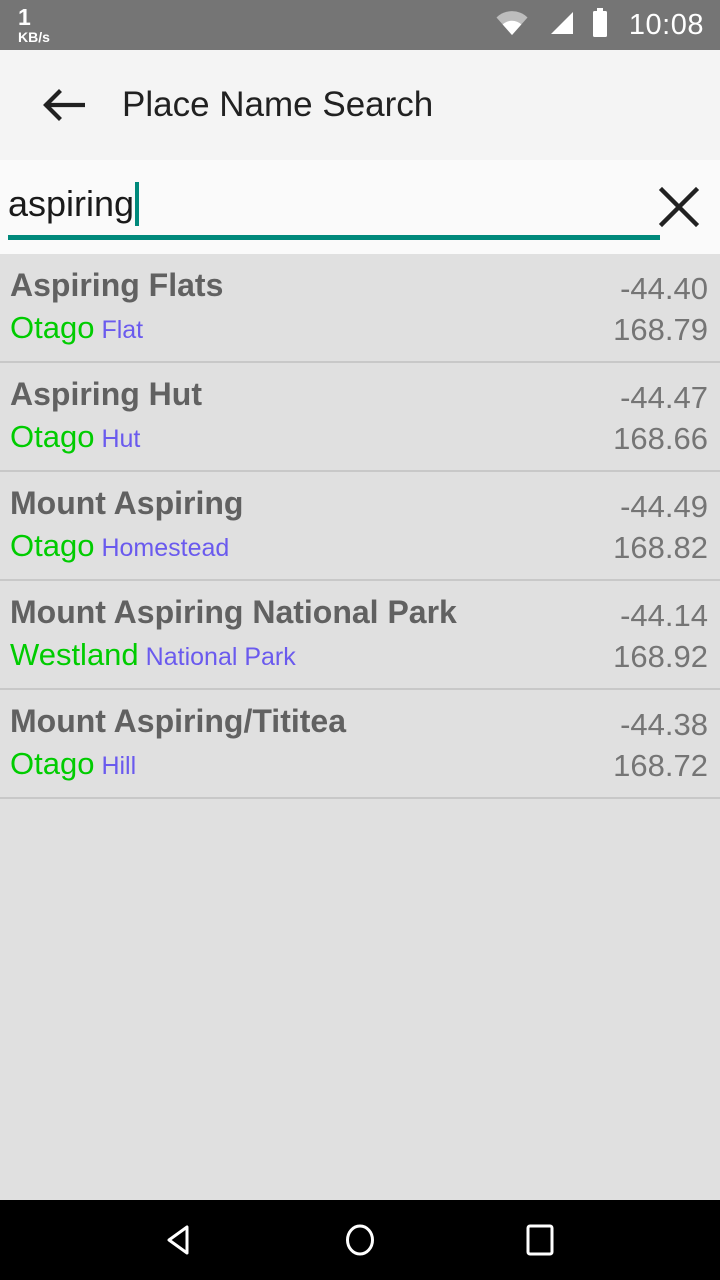  What do you see at coordinates (117, 285) in the screenshot?
I see `result-place-name: Aspiring Flats` at bounding box center [117, 285].